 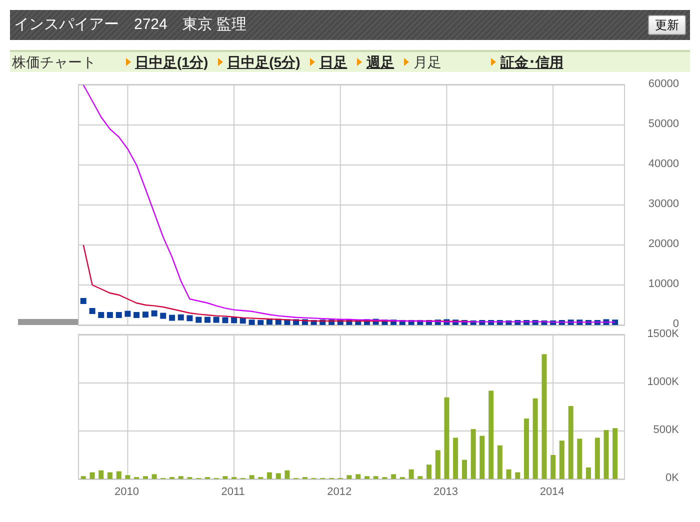 What do you see at coordinates (552, 492) in the screenshot?
I see `axis-label: 2014` at bounding box center [552, 492].